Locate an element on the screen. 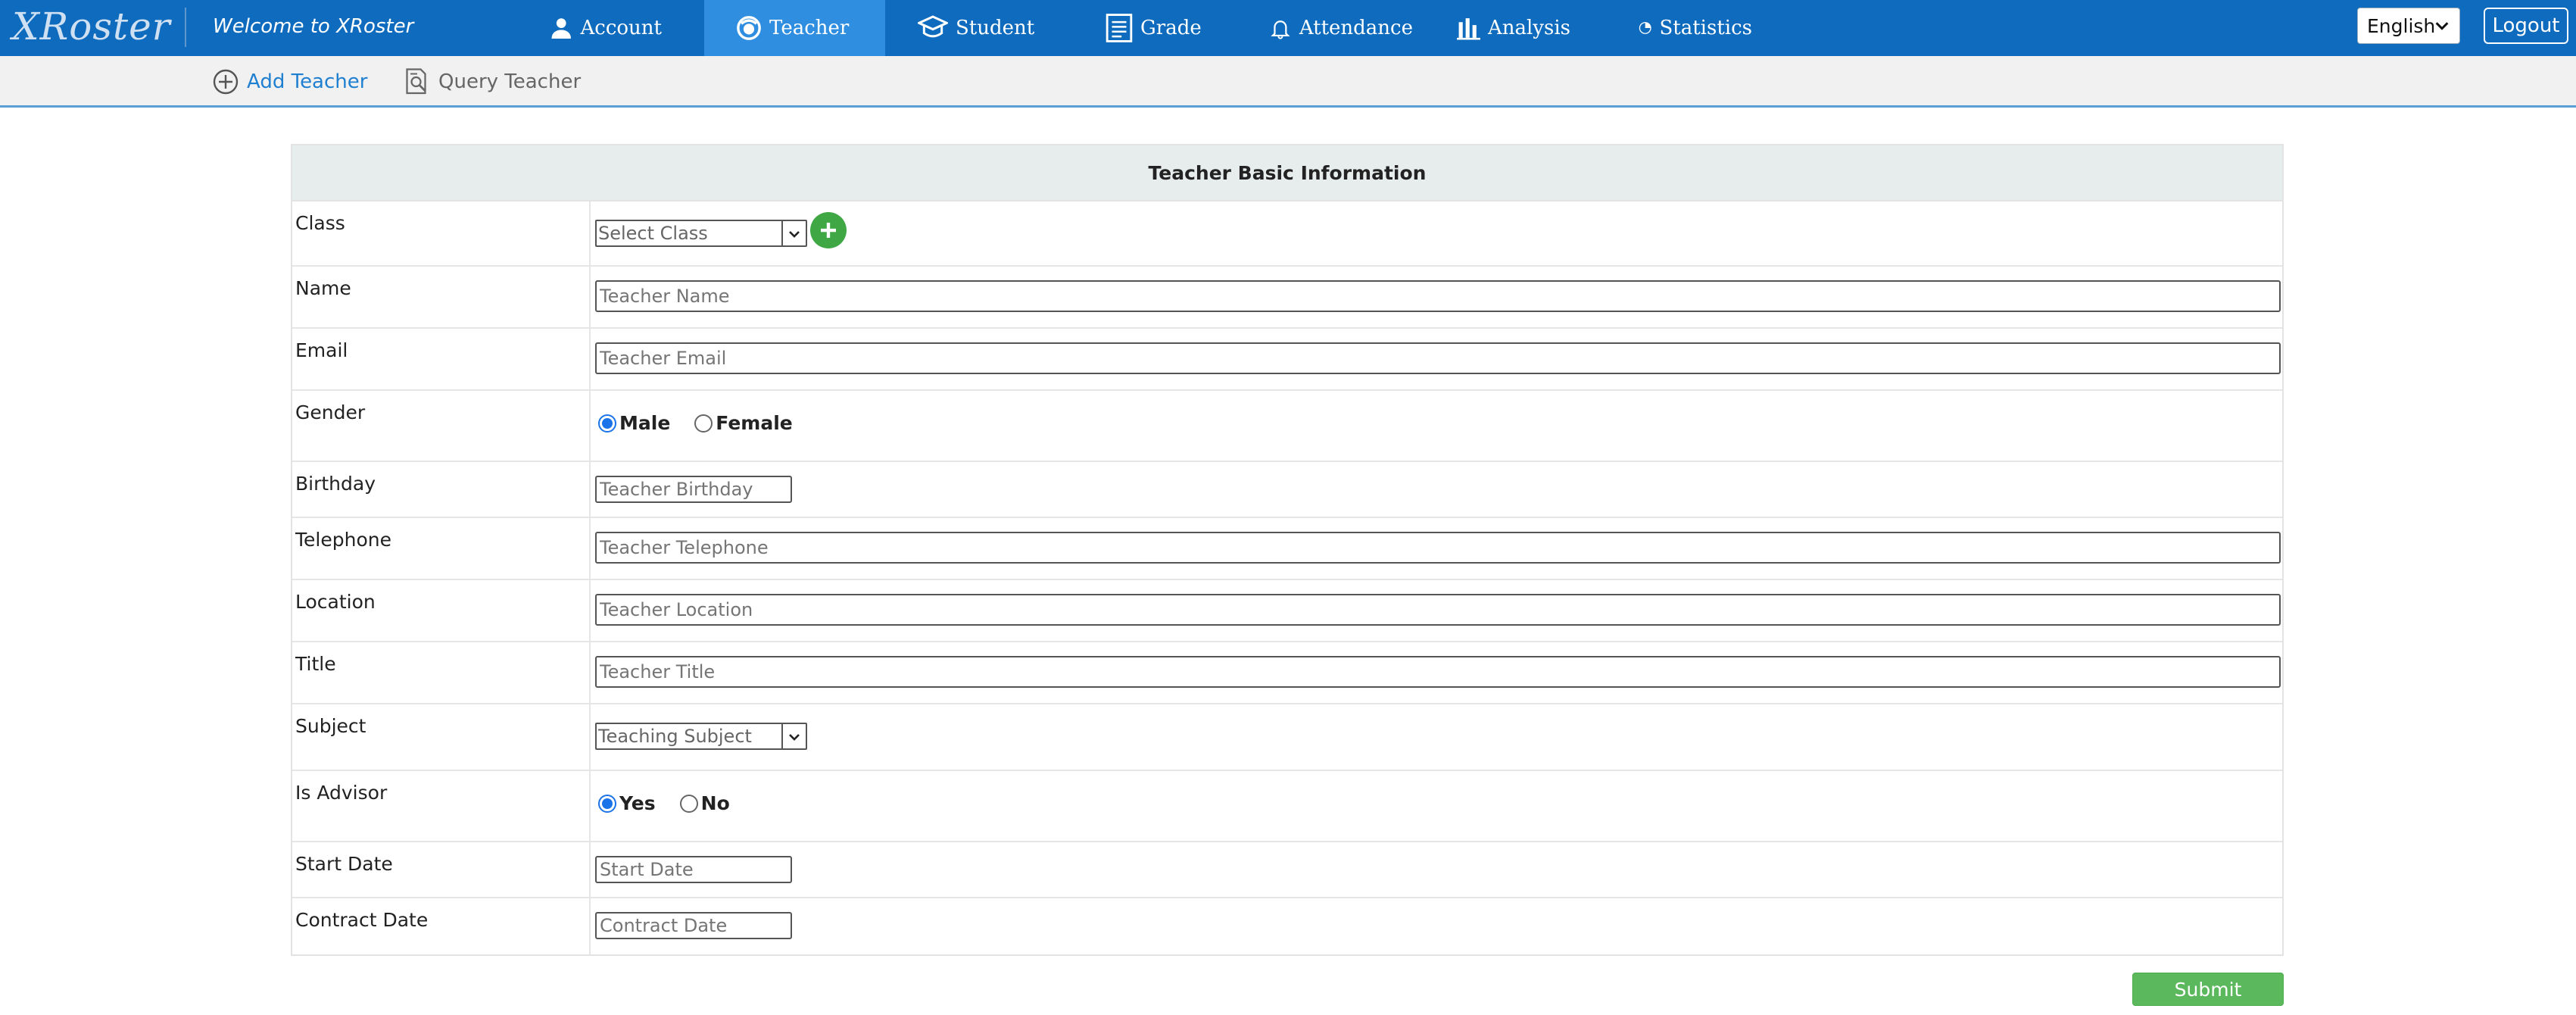  gender-male-label: Male is located at coordinates (645, 423).